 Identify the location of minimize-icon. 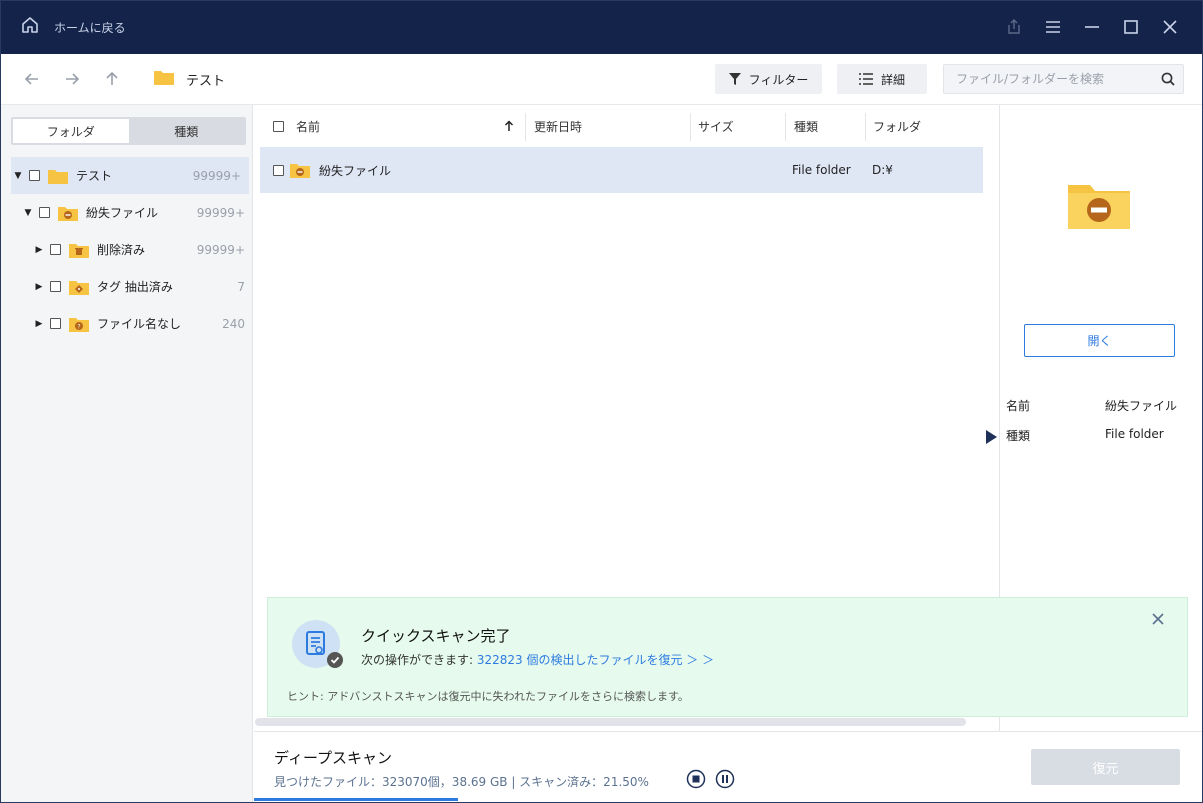
(1091, 27).